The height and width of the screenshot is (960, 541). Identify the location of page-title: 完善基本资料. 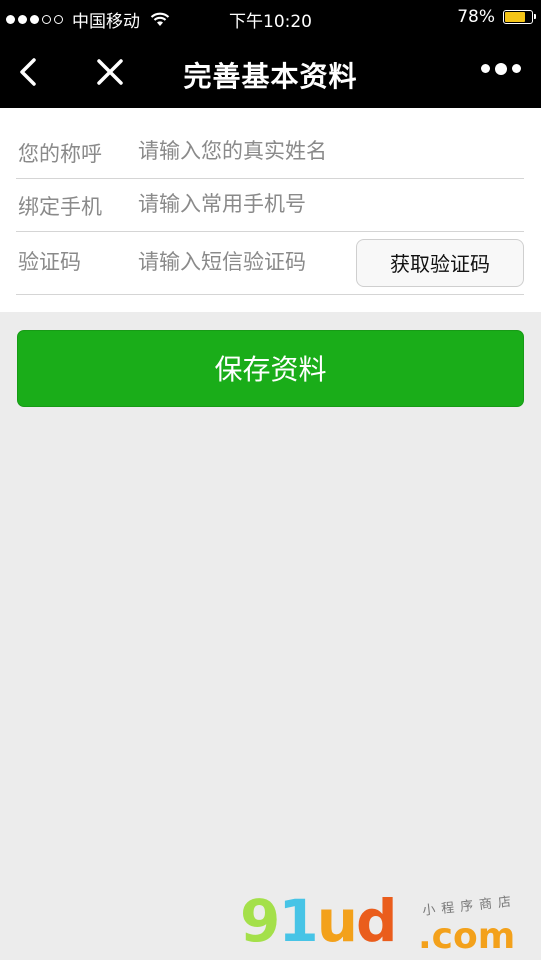
(270, 76).